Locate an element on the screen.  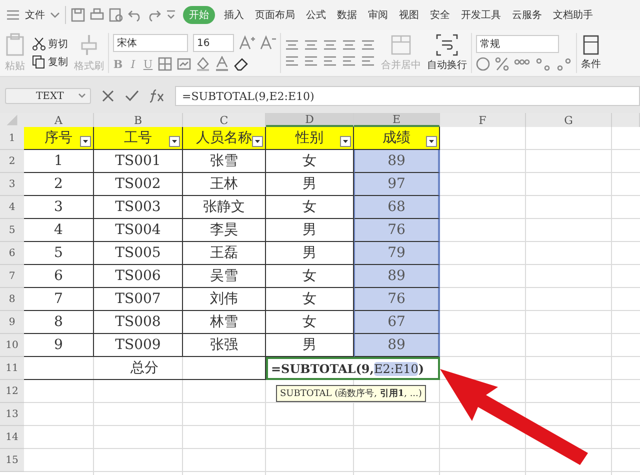
row-header: 5 is located at coordinates (12, 230).